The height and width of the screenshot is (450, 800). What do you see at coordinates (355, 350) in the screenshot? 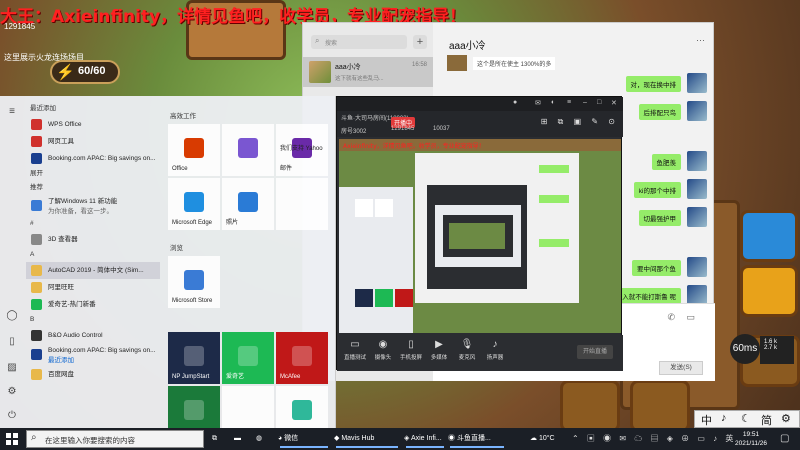
I see `screen-button: ▭ 直播测试` at bounding box center [355, 350].